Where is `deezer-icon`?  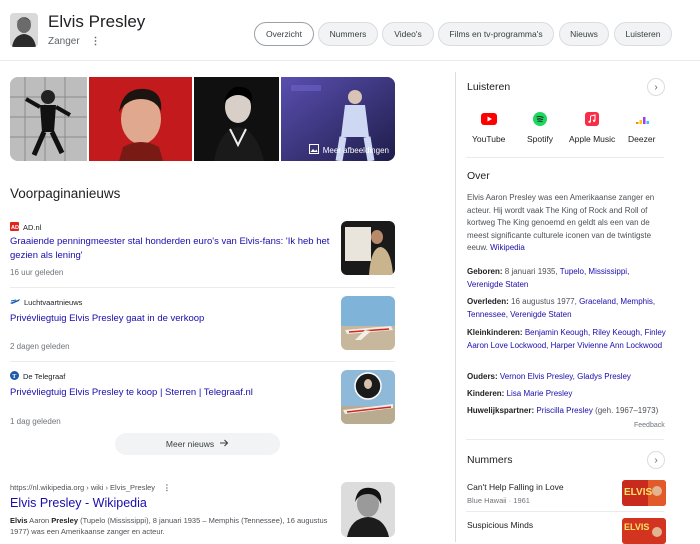 deezer-icon is located at coordinates (642, 119).